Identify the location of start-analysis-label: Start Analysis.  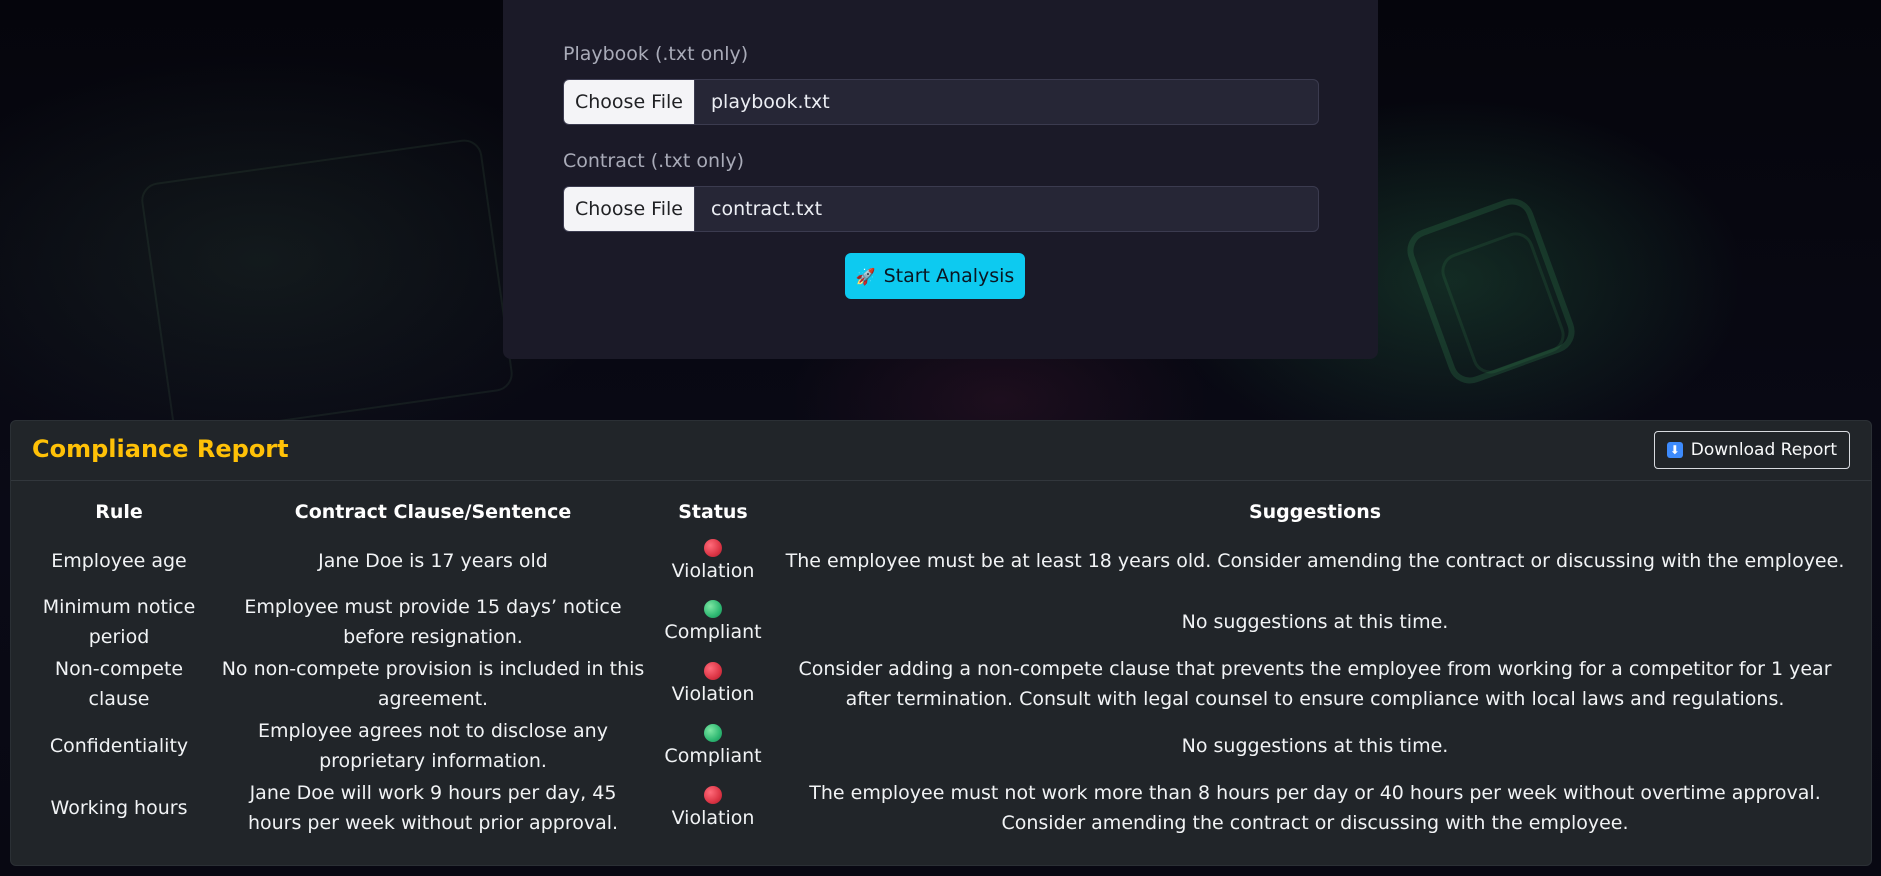
(949, 276).